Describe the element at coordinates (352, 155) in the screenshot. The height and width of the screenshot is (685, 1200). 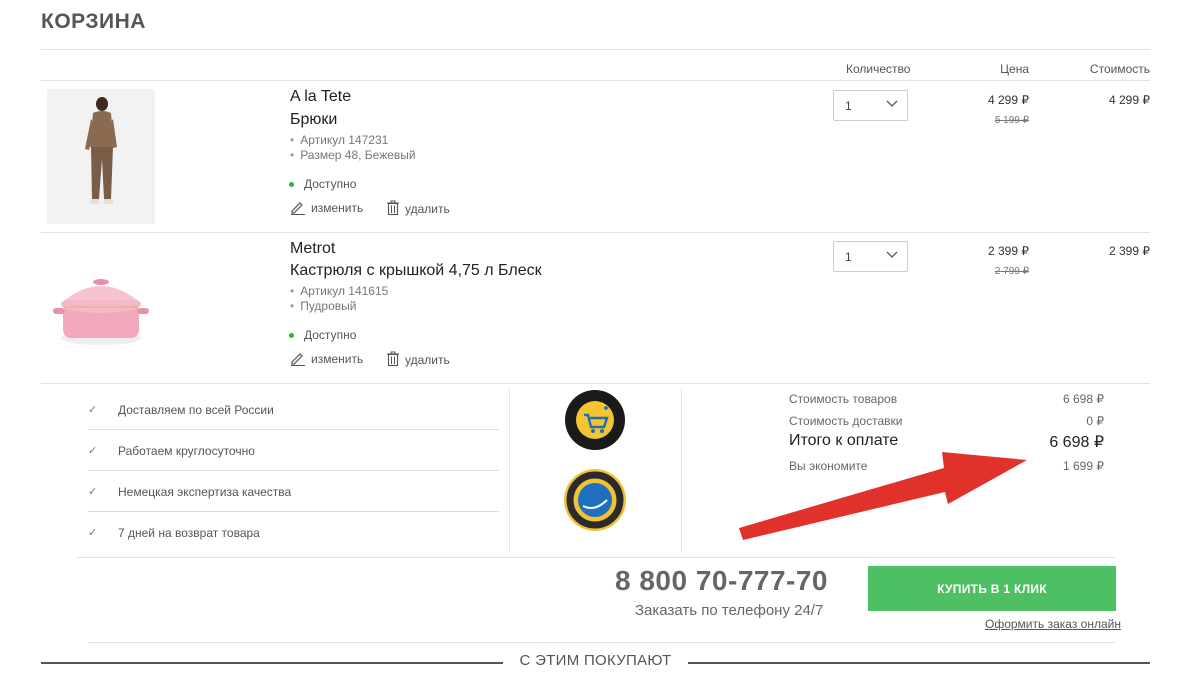
I see `product-variant: Размер 48, Бежевый` at that location.